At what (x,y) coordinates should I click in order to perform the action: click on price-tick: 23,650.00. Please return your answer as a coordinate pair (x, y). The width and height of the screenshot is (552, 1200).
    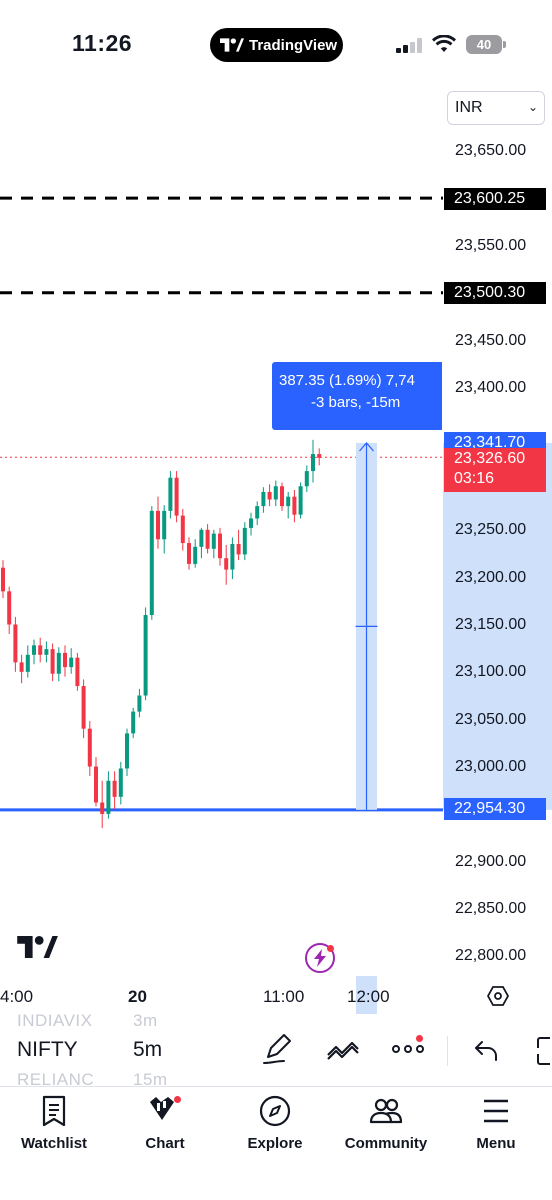
    Looking at the image, I should click on (491, 150).